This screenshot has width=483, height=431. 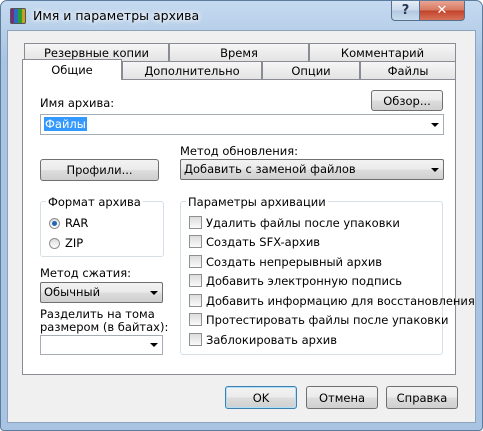 What do you see at coordinates (195, 280) in the screenshot?
I see `checkbox-signature` at bounding box center [195, 280].